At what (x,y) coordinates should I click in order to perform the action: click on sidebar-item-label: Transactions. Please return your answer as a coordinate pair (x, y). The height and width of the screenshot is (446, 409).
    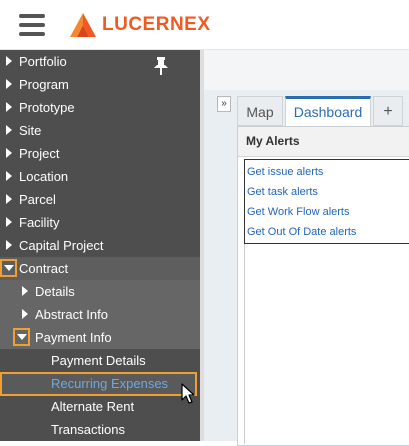
    Looking at the image, I should click on (88, 429).